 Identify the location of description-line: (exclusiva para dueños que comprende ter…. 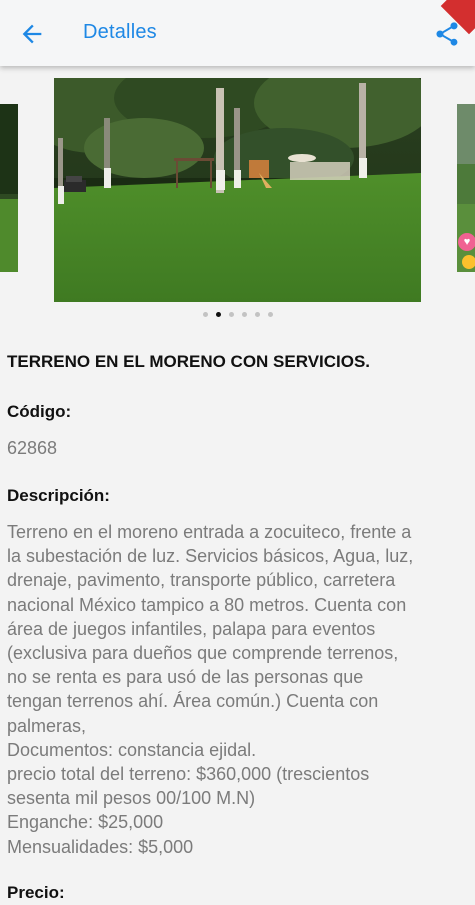
(203, 653).